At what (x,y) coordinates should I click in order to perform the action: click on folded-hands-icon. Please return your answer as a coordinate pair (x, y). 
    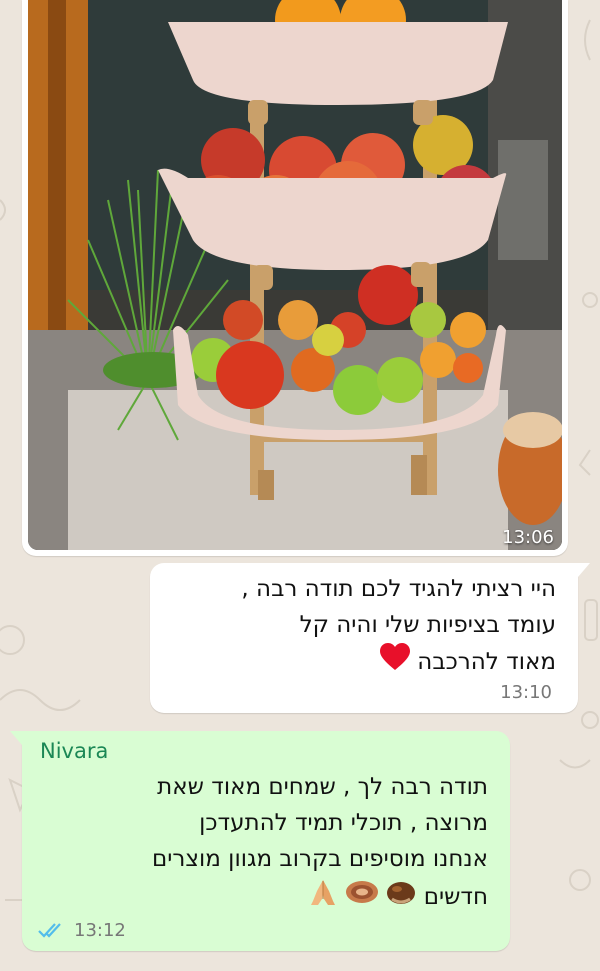
    Looking at the image, I should click on (323, 897).